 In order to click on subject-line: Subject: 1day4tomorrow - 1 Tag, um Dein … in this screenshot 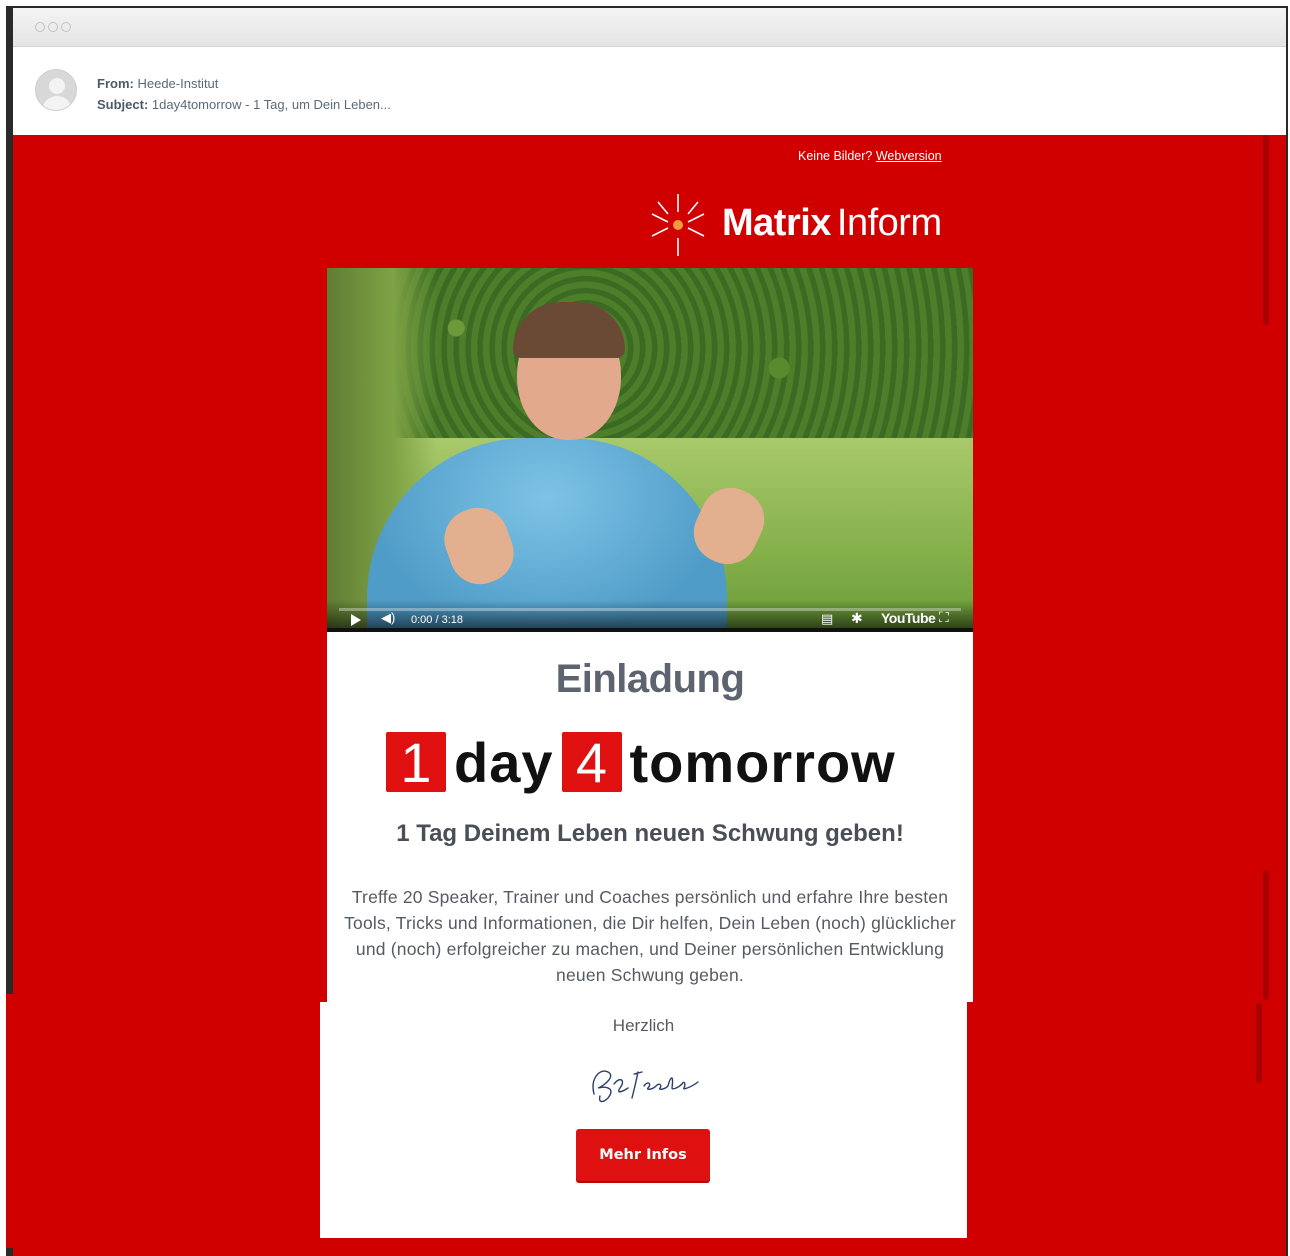, I will do `click(244, 104)`.